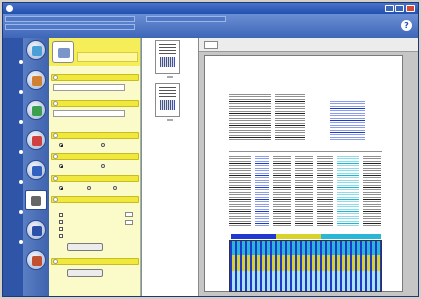  Describe the element at coordinates (89, 188) in the screenshot. I see `radio-group3-option2` at that location.